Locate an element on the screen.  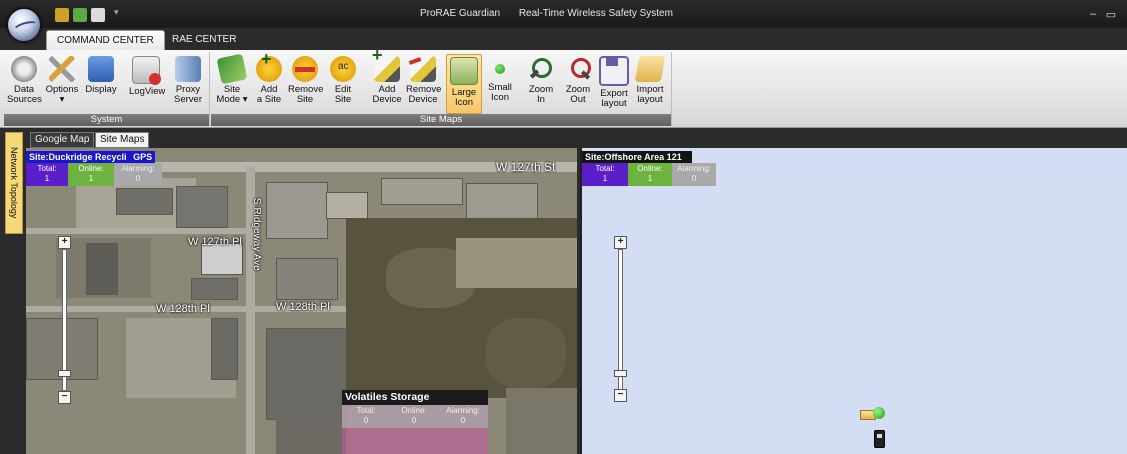
site-mode-label: Site Mode ▾ is located at coordinates (232, 94).